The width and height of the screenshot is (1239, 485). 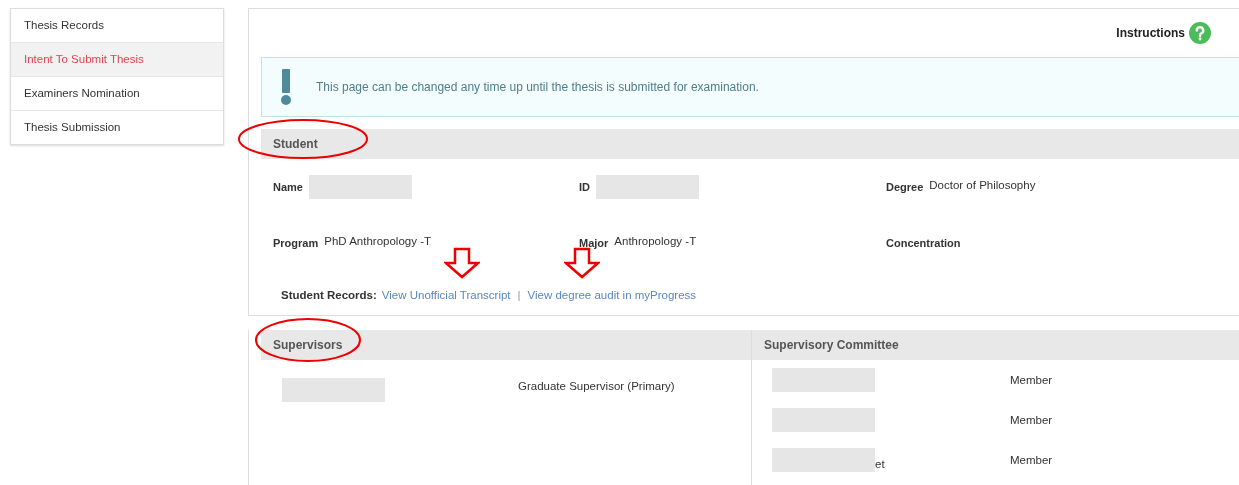 I want to click on field-label: ID, so click(x=584, y=187).